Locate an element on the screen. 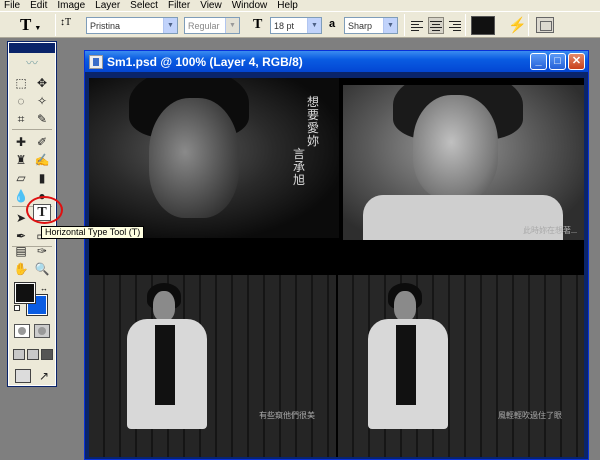  vertical-artist-text: 言承旭 is located at coordinates (299, 167).